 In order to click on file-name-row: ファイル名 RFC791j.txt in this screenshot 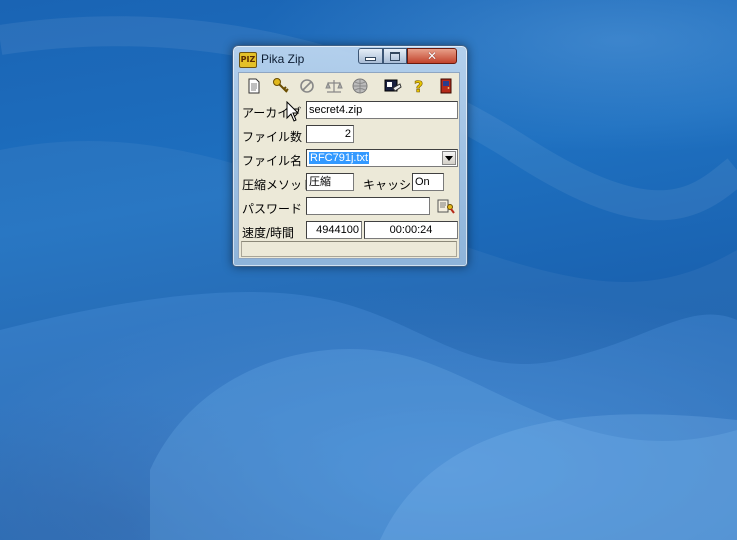, I will do `click(350, 159)`.